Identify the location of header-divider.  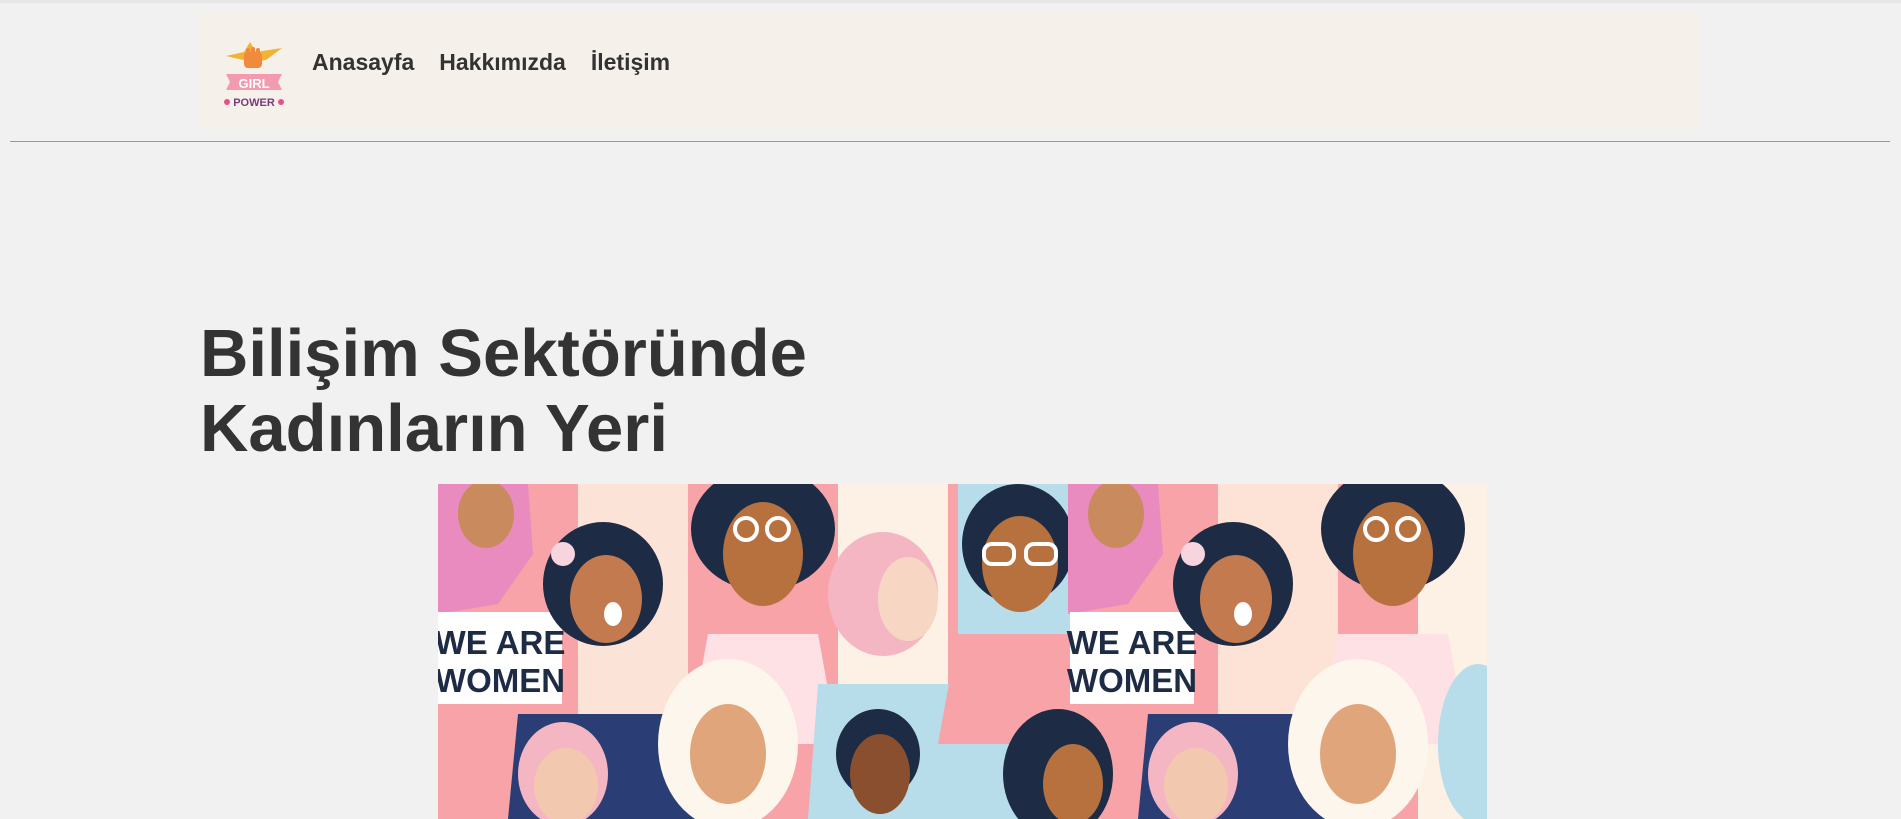
(950, 141).